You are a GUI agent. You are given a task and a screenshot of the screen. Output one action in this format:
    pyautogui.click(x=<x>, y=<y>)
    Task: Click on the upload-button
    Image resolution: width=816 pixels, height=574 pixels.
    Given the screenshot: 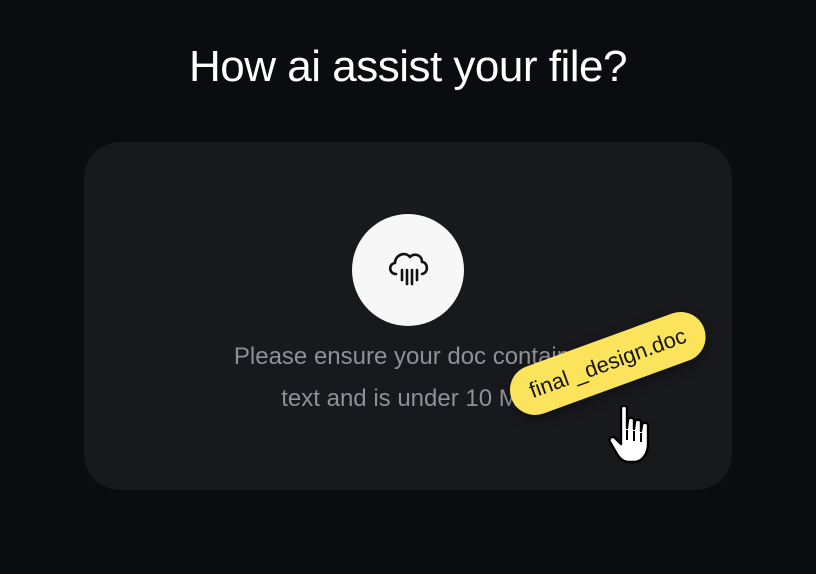 What is the action you would take?
    pyautogui.click(x=408, y=270)
    